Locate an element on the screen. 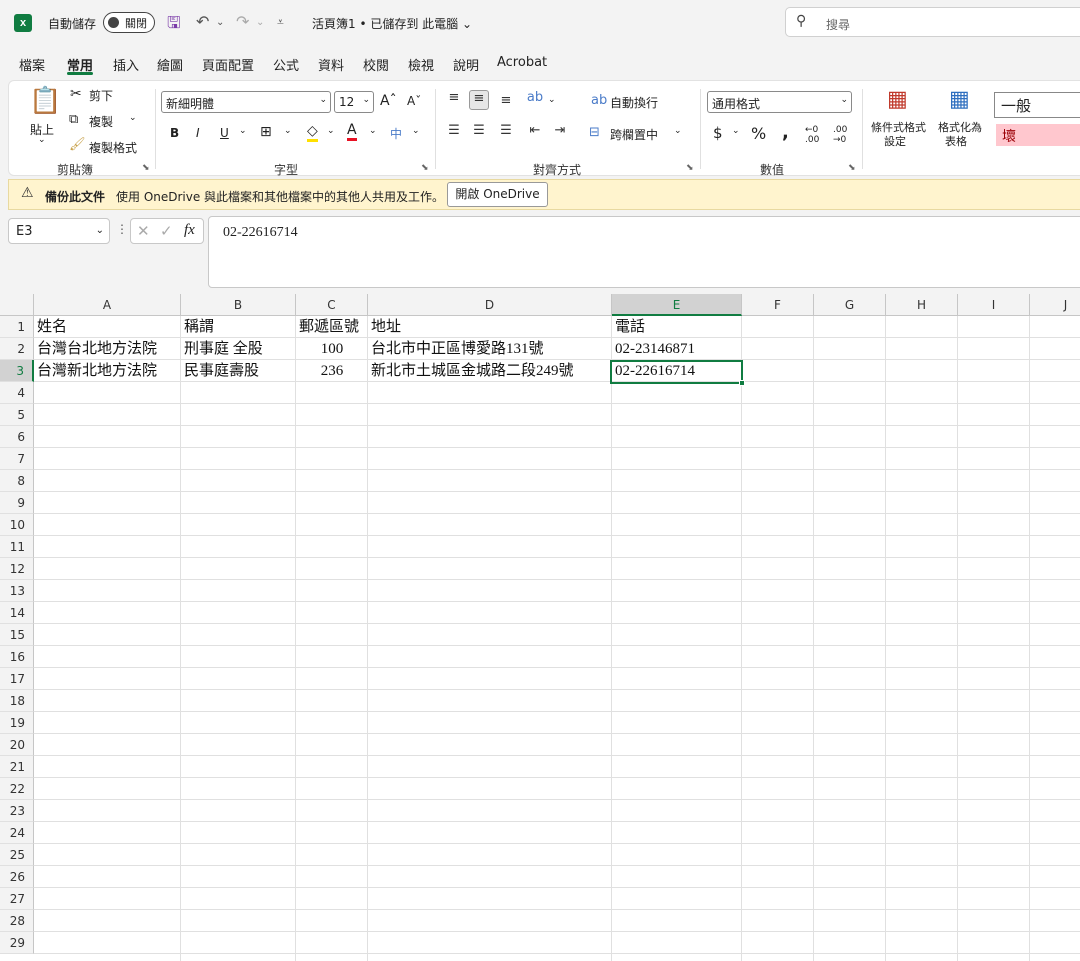 This screenshot has height=961, width=1080. alignment-launcher-icon: ⬊ is located at coordinates (690, 168).